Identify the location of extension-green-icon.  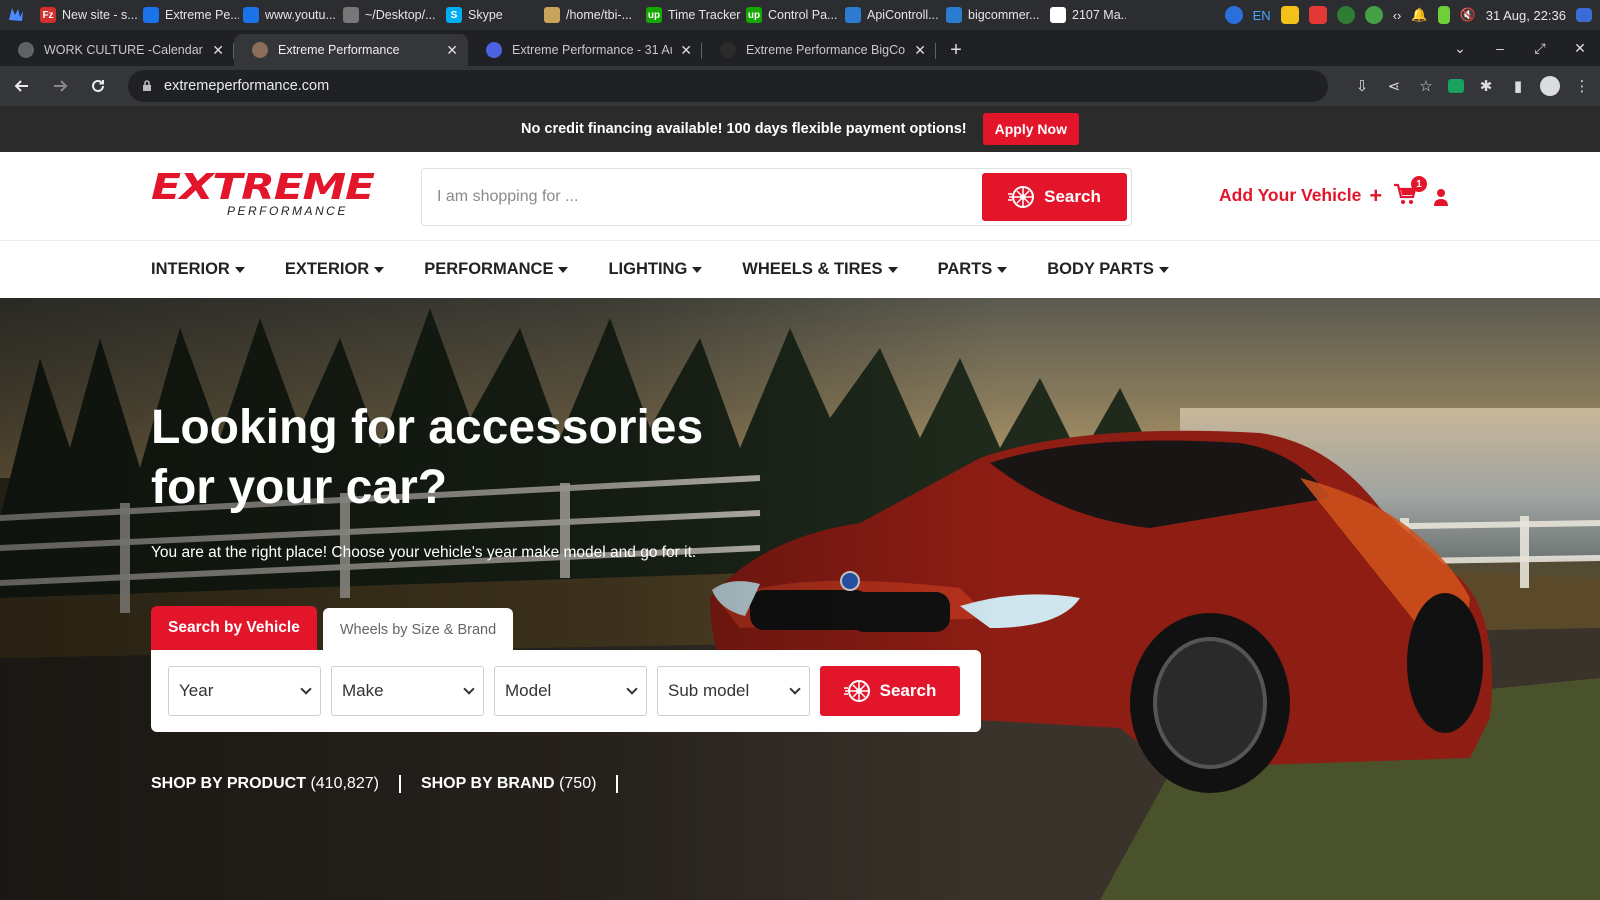
(1456, 86).